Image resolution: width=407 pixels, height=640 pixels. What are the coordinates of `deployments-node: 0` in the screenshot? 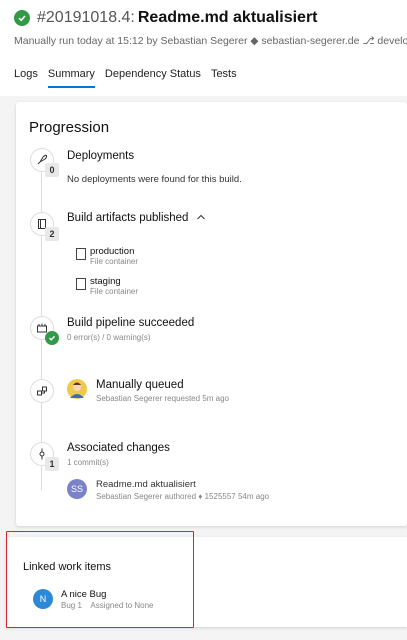 It's located at (44, 162).